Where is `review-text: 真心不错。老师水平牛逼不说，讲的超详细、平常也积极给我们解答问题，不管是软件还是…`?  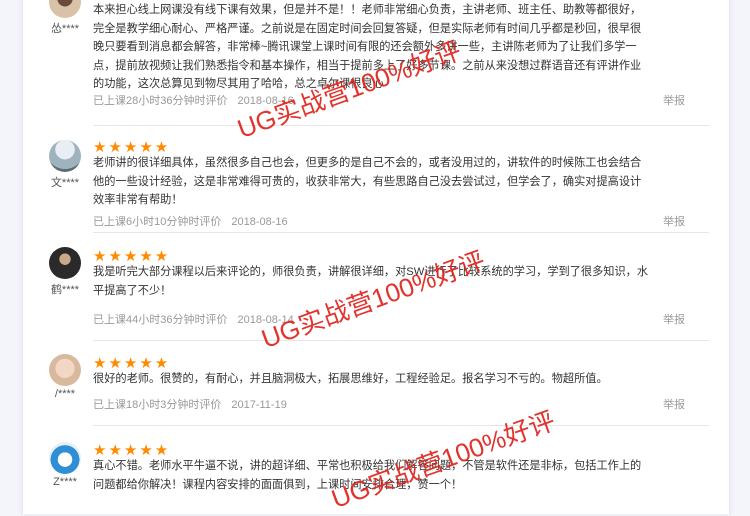
review-text: 真心不错。老师水平牛逼不说，讲的超详细、平常也积极给我们解答问题，不管是软件还是… is located at coordinates (367, 475).